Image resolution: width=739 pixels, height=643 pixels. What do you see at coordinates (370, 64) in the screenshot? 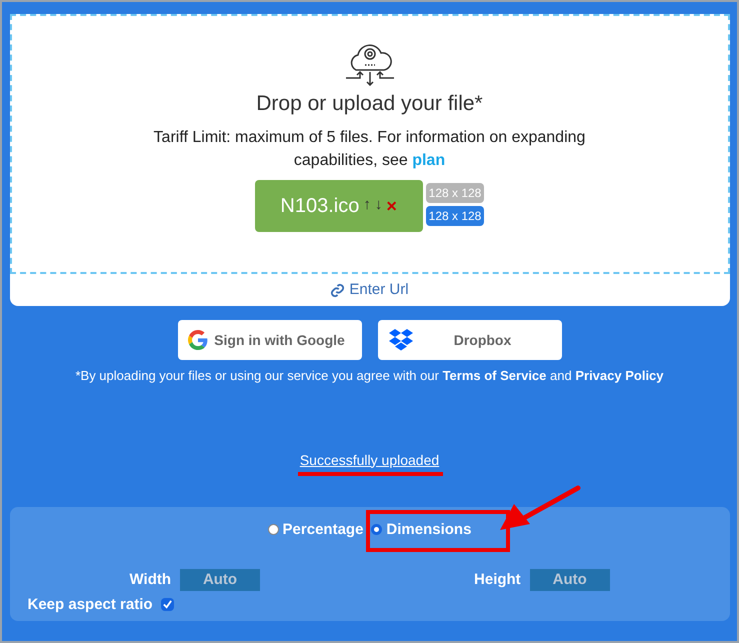
I see `cloud-upload-icon` at bounding box center [370, 64].